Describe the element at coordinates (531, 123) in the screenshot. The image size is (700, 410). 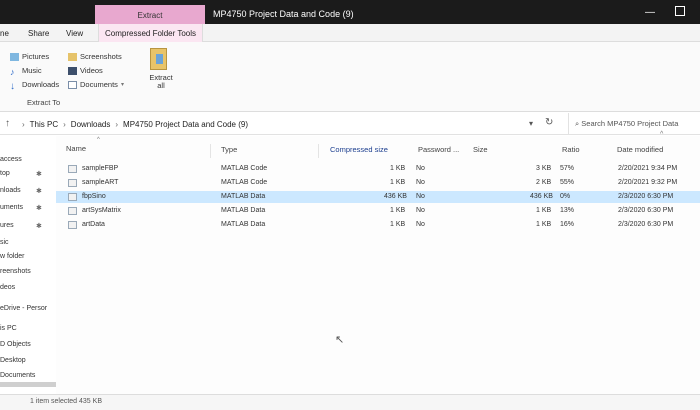
I see `address-dropdown-icon: ▾` at that location.